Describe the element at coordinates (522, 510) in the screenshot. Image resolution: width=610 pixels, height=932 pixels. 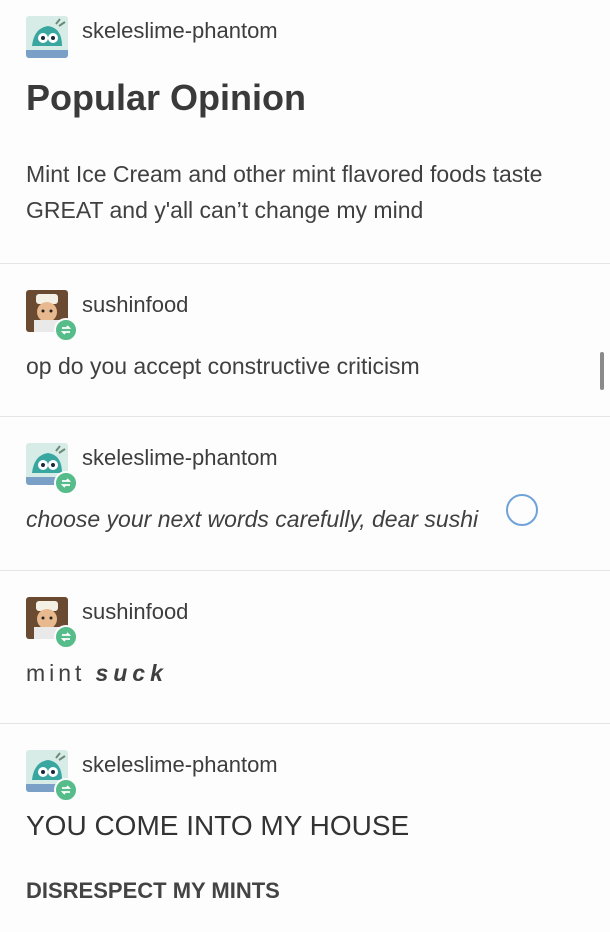
I see `loading-spinner-icon` at that location.